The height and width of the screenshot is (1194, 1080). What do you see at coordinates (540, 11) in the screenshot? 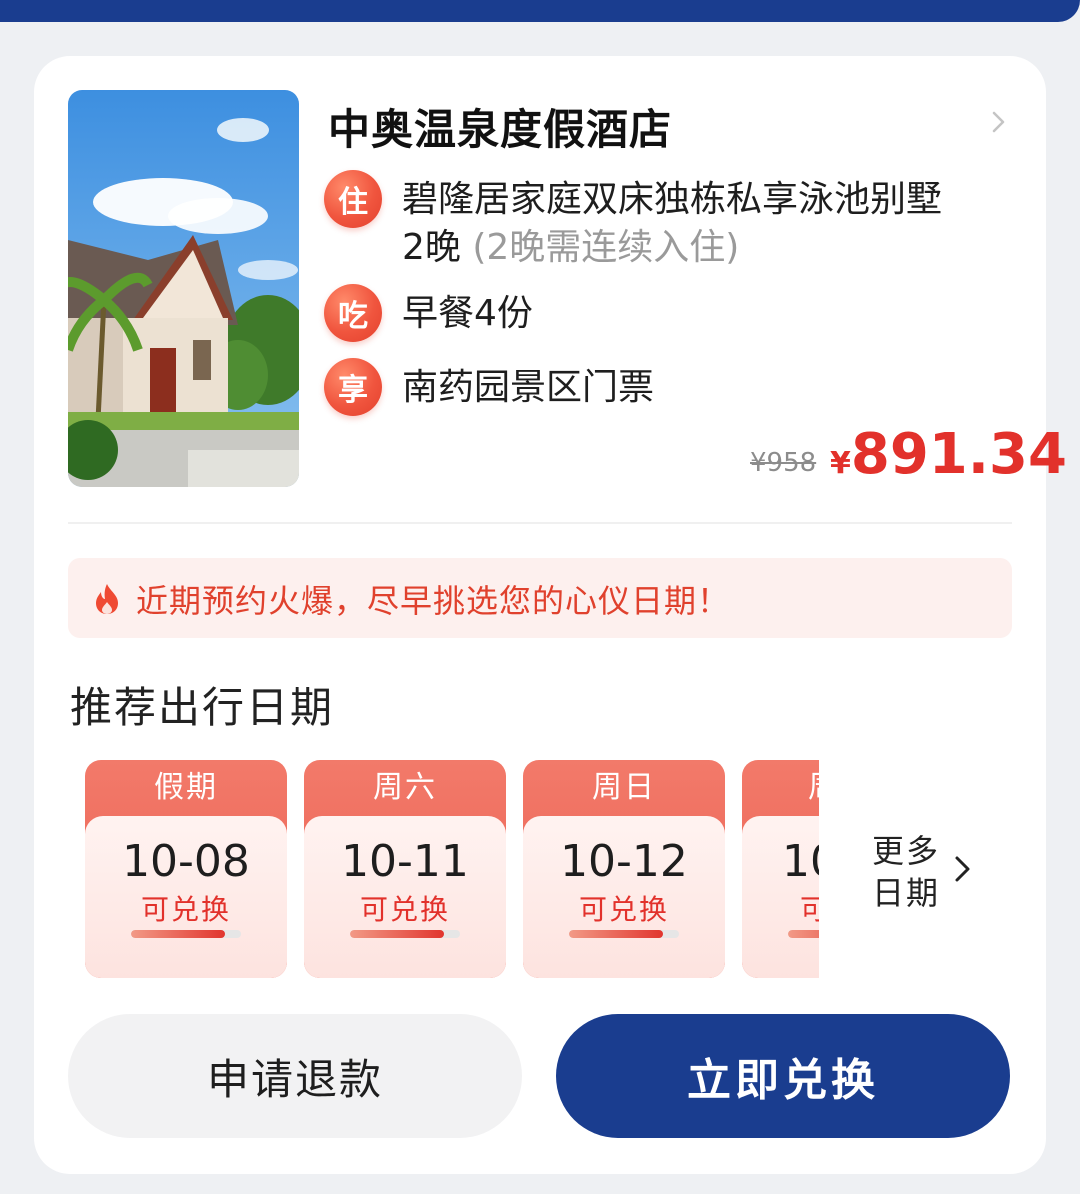
I see `header-band` at bounding box center [540, 11].